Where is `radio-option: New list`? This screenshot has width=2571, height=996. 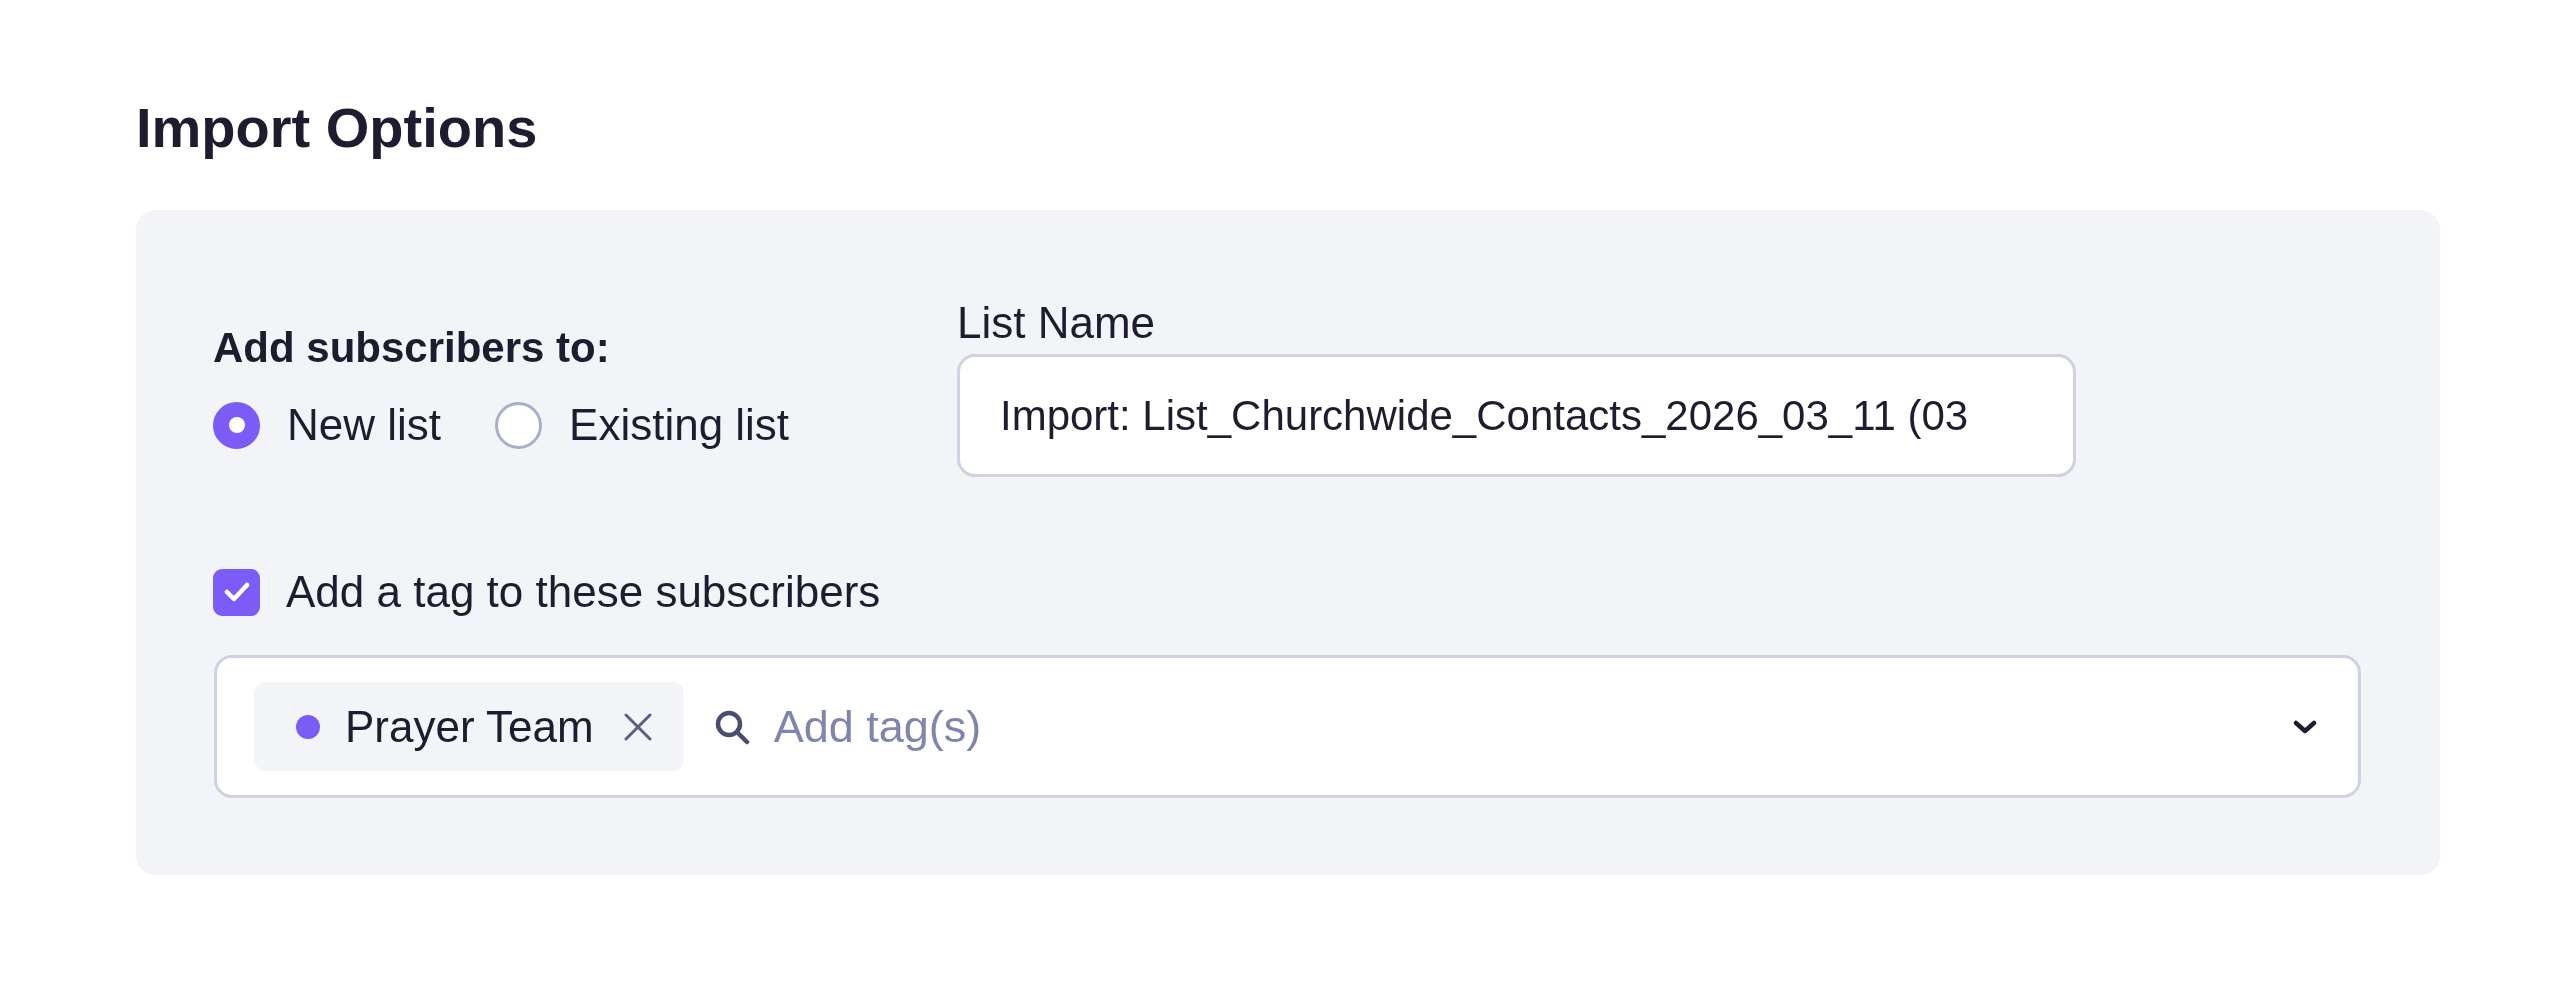 radio-option: New list is located at coordinates (327, 425).